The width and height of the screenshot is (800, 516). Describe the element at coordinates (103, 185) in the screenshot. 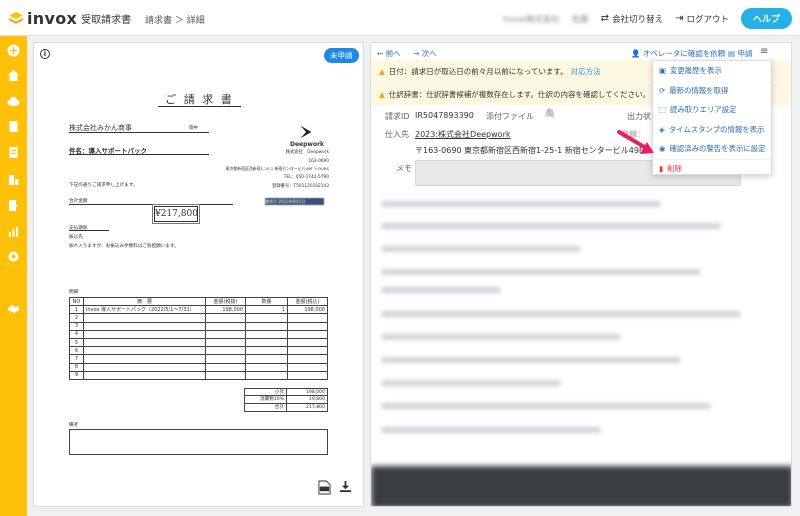

I see `greeting-text: 下記の通りご請求申し上げます。` at that location.